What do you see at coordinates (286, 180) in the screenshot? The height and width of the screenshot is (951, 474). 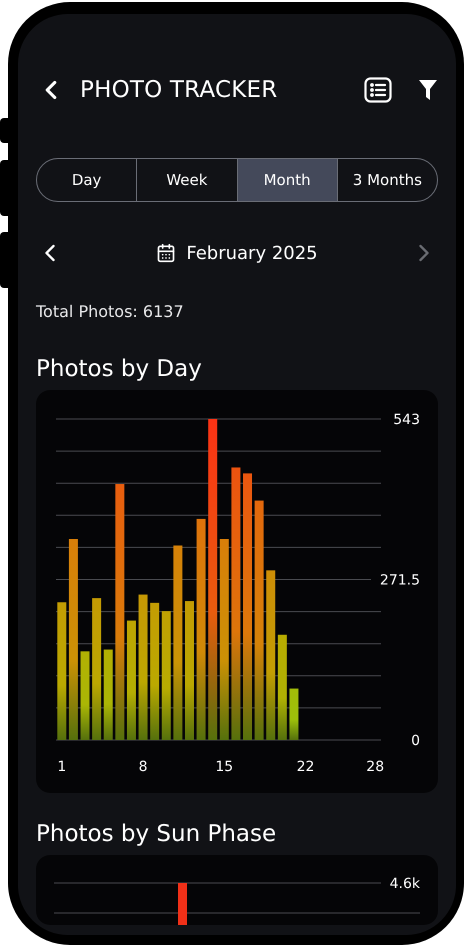 I see `period-tab: Month` at bounding box center [286, 180].